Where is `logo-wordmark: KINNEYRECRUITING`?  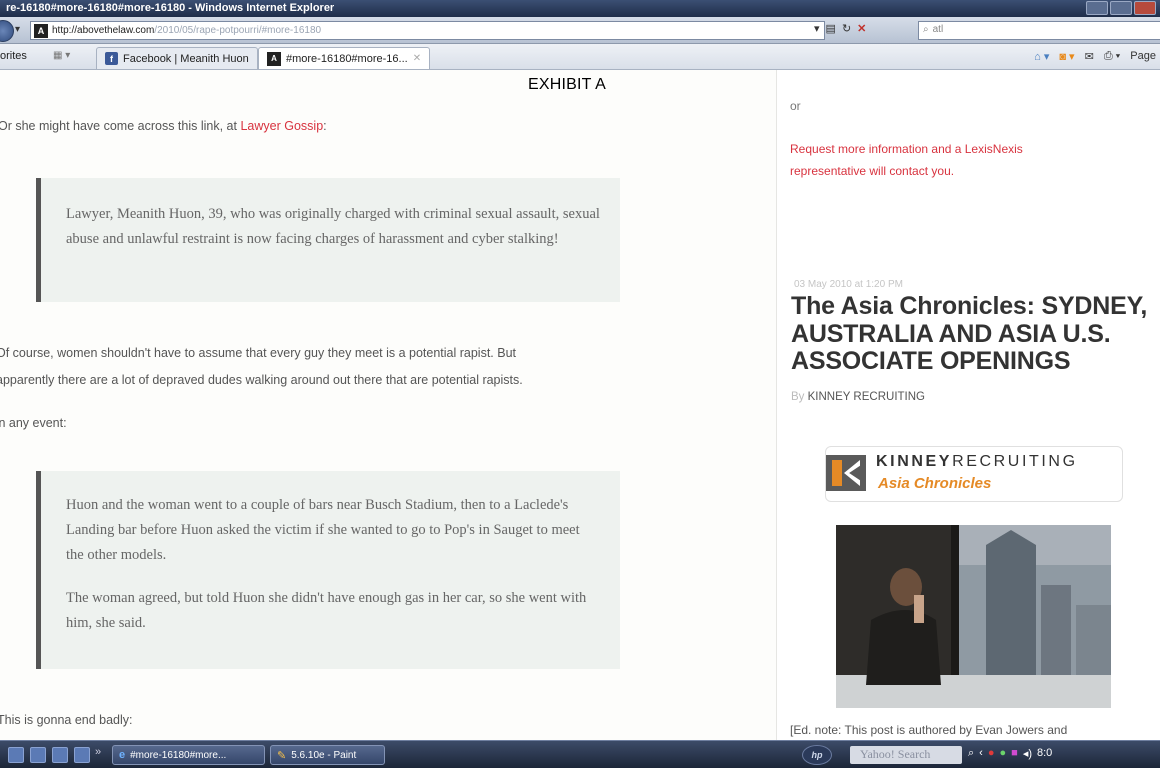 logo-wordmark: KINNEYRECRUITING is located at coordinates (977, 462).